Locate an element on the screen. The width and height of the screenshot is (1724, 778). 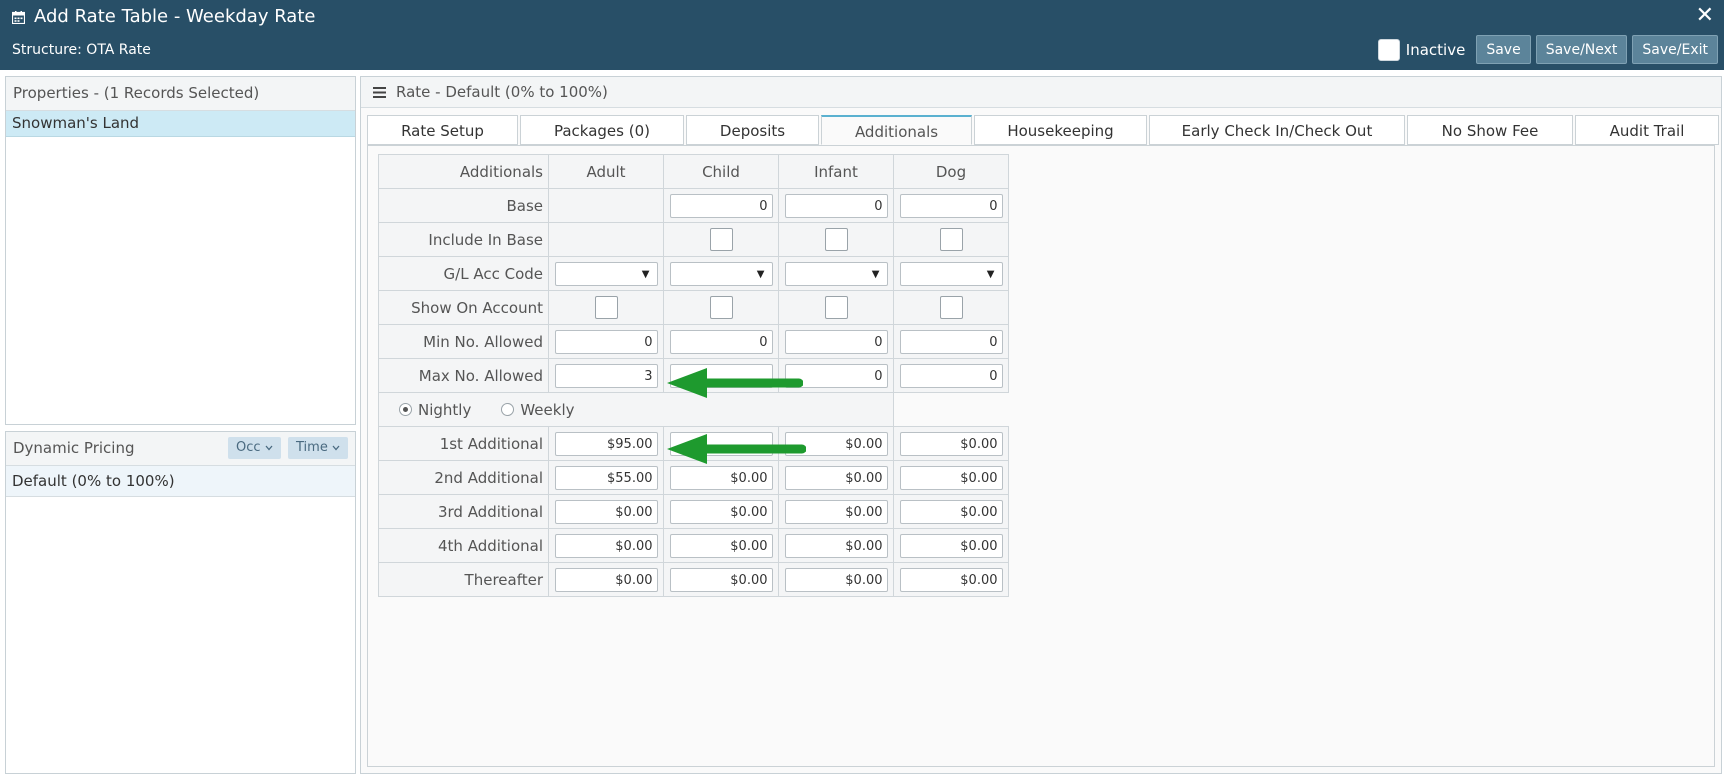
base-child-input: 0 is located at coordinates (721, 205).